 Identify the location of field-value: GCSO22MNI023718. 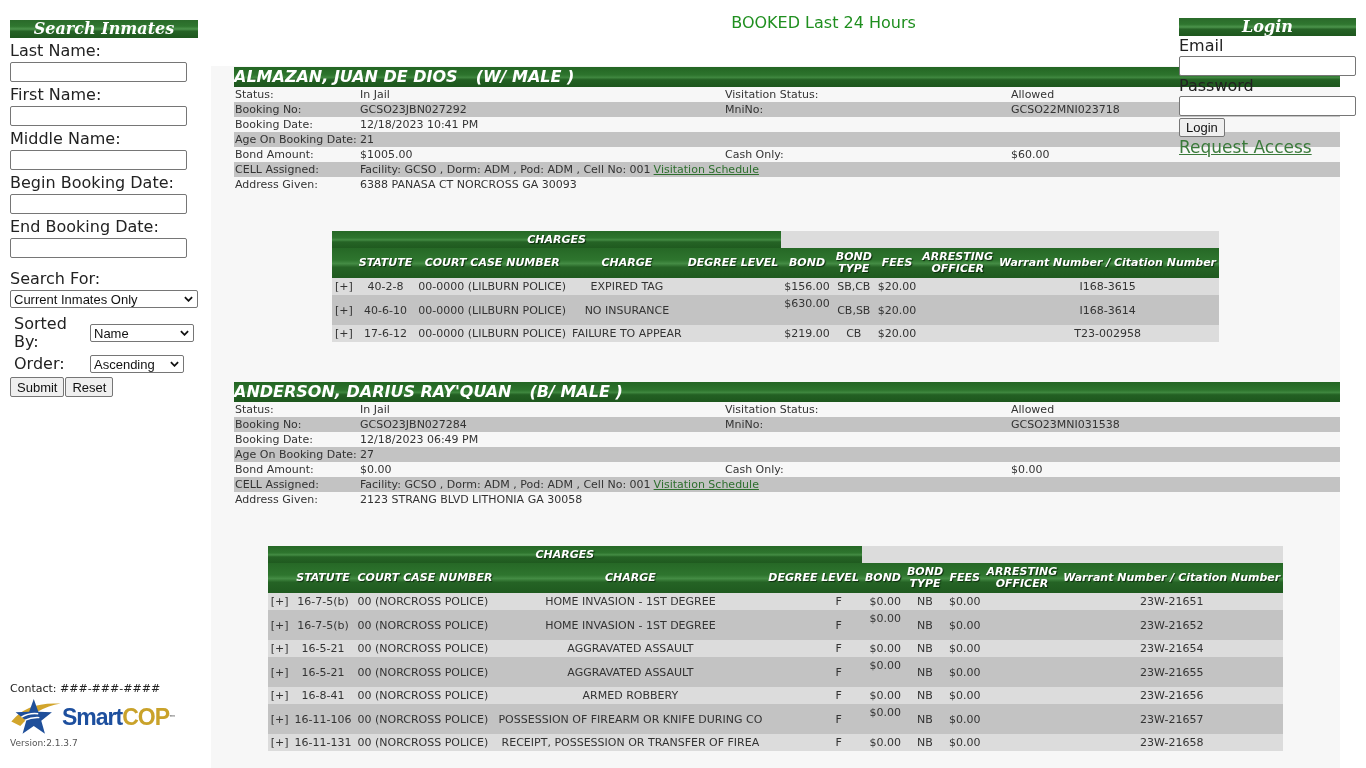
(1065, 109).